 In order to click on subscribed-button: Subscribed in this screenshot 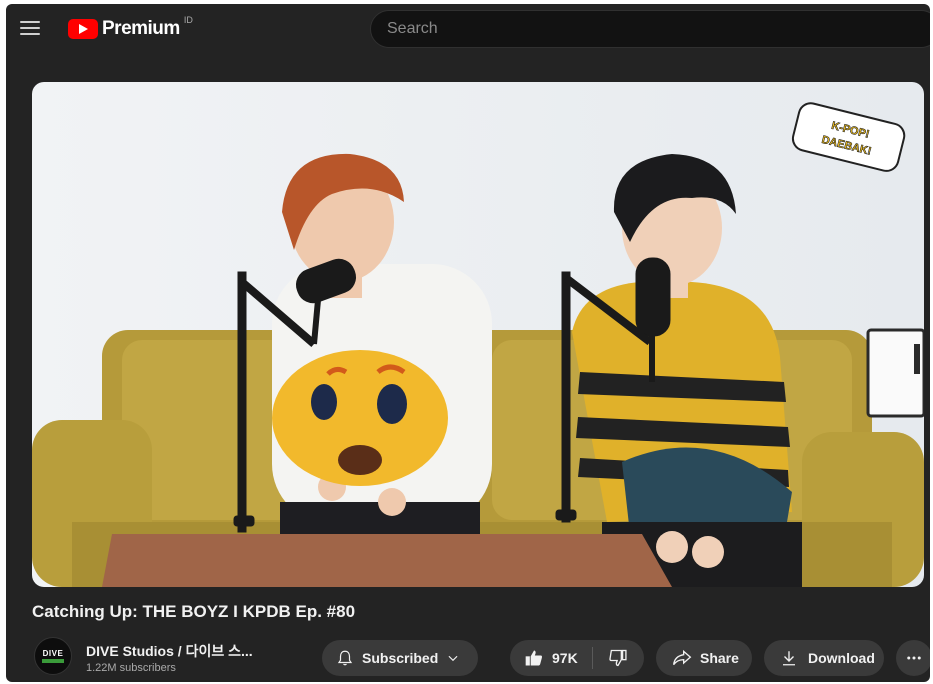, I will do `click(400, 658)`.